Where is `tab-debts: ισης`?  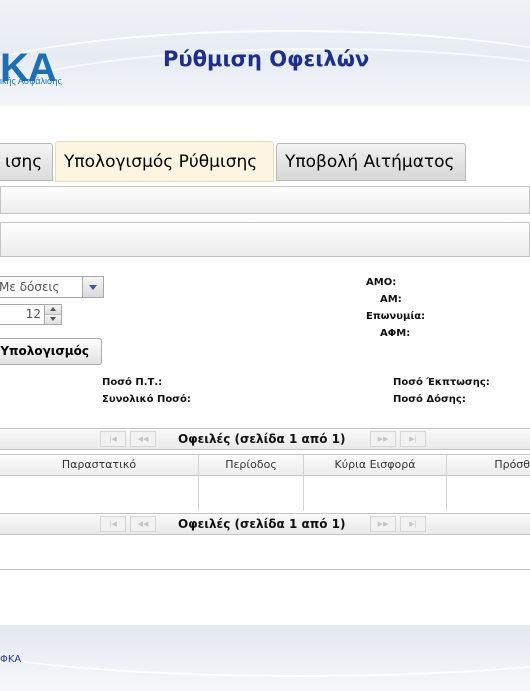
tab-debts: ισης is located at coordinates (26, 162).